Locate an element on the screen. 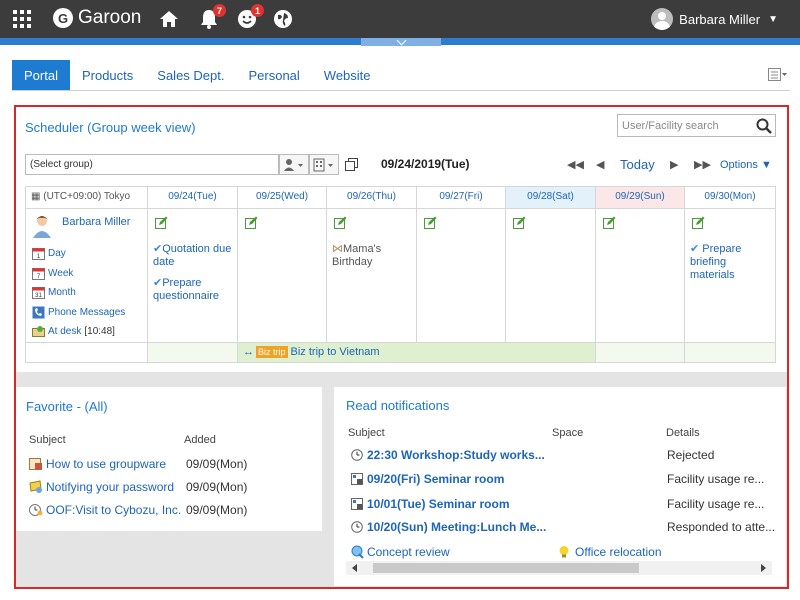  user-facility-search is located at coordinates (696, 125).